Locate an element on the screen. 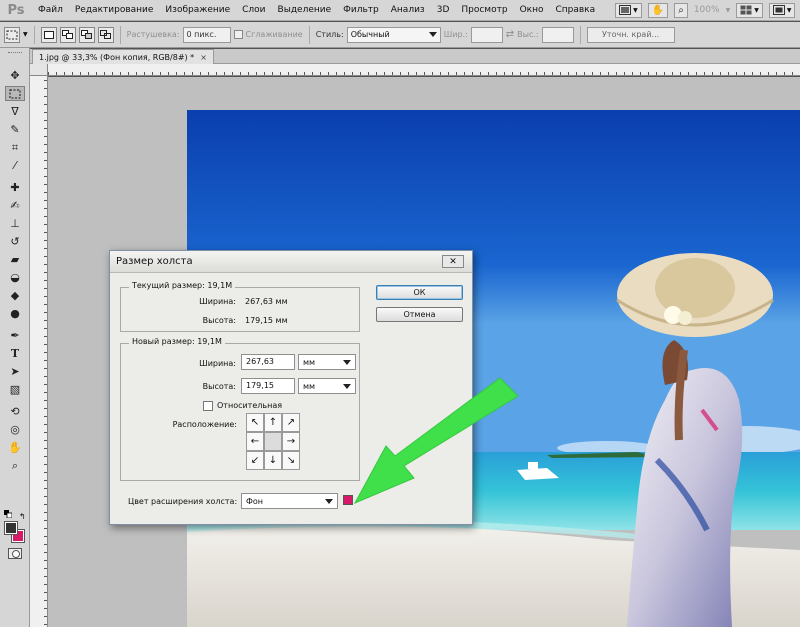  menu-help: Справка is located at coordinates (575, 10).